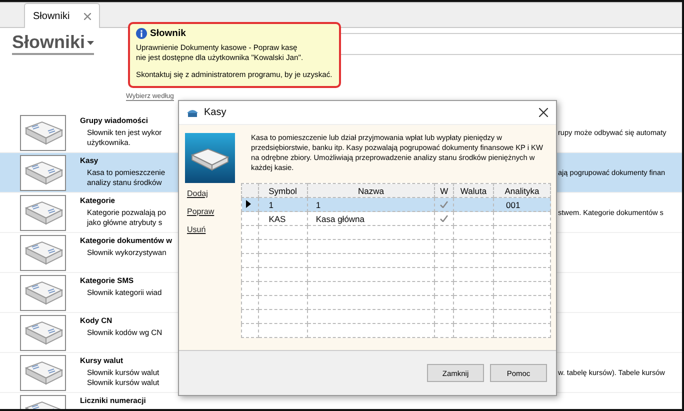 Image resolution: width=684 pixels, height=411 pixels. What do you see at coordinates (216, 112) in the screenshot?
I see `dialog-title: Kasy` at bounding box center [216, 112].